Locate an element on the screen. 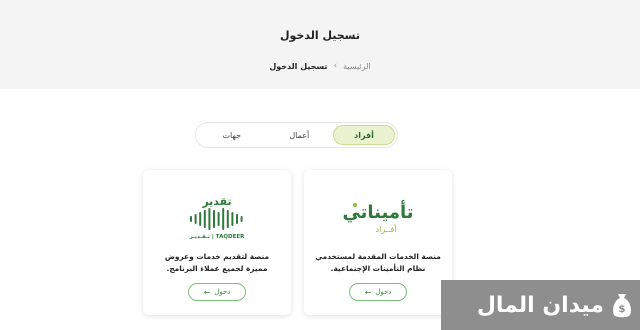  breadcrumb-home: الرئيسية is located at coordinates (357, 66).